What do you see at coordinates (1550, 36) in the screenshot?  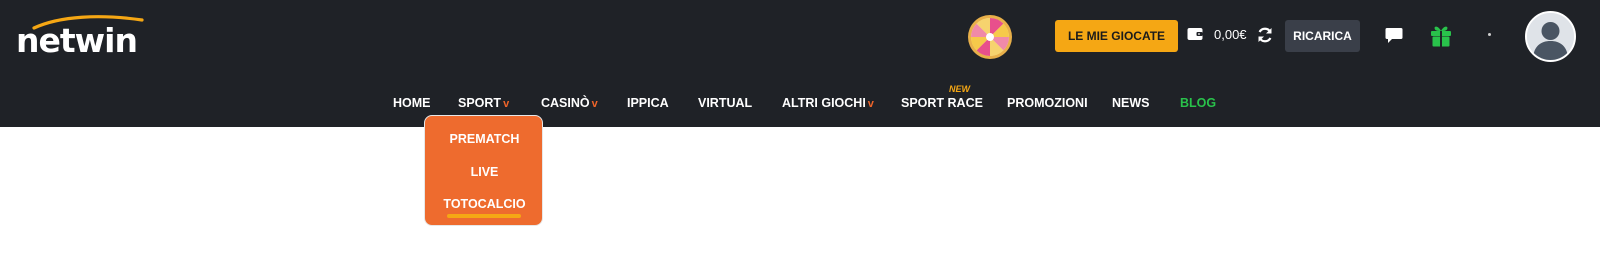 I see `user-avatar` at bounding box center [1550, 36].